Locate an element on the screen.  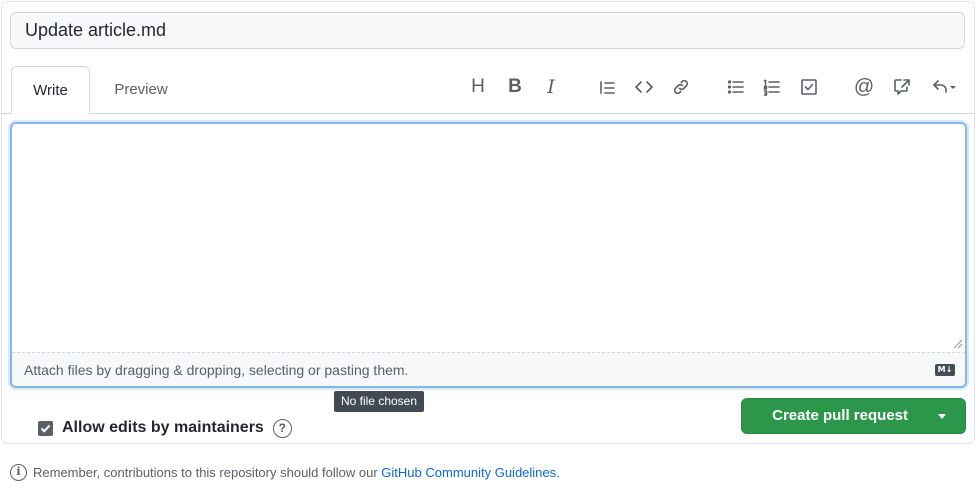
link-button is located at coordinates (681, 87).